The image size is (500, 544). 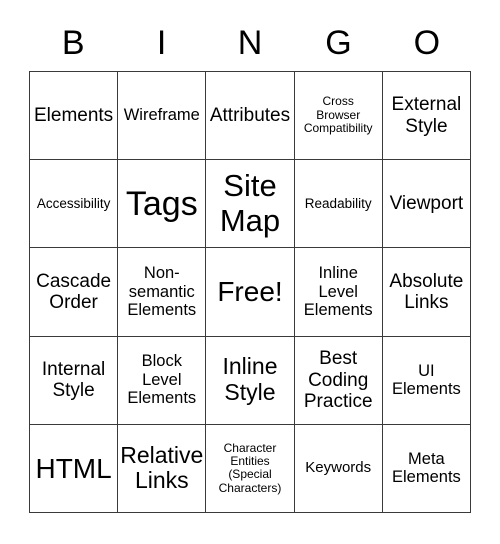 I want to click on bingo-cell-label: Inline Style, so click(x=250, y=379).